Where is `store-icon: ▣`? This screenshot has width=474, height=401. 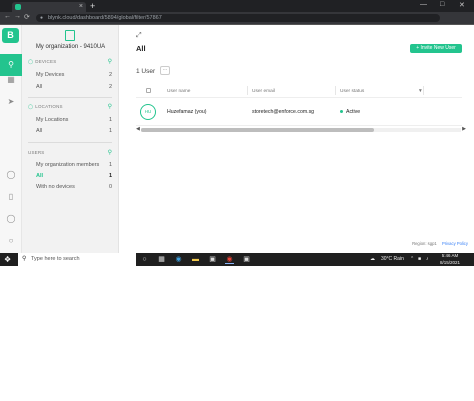
store-icon: ▣ is located at coordinates (212, 259).